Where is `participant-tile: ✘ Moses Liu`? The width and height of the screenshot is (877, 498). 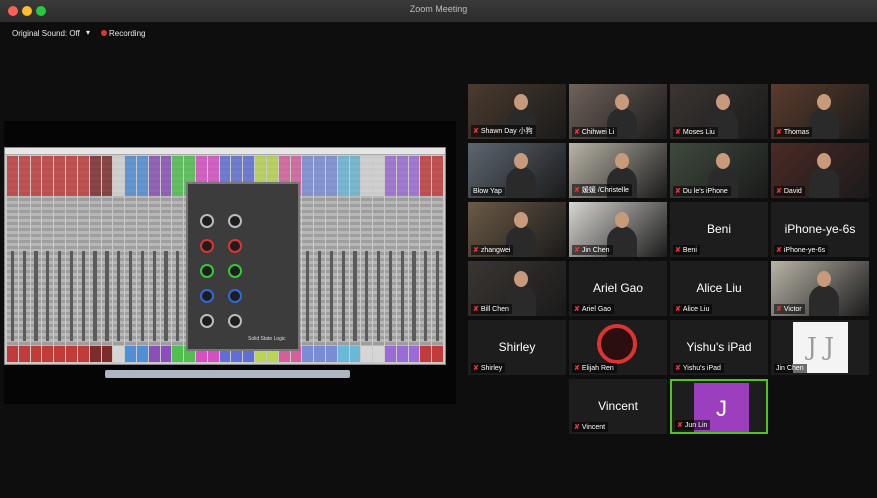
participant-tile: ✘ Moses Liu is located at coordinates (719, 111).